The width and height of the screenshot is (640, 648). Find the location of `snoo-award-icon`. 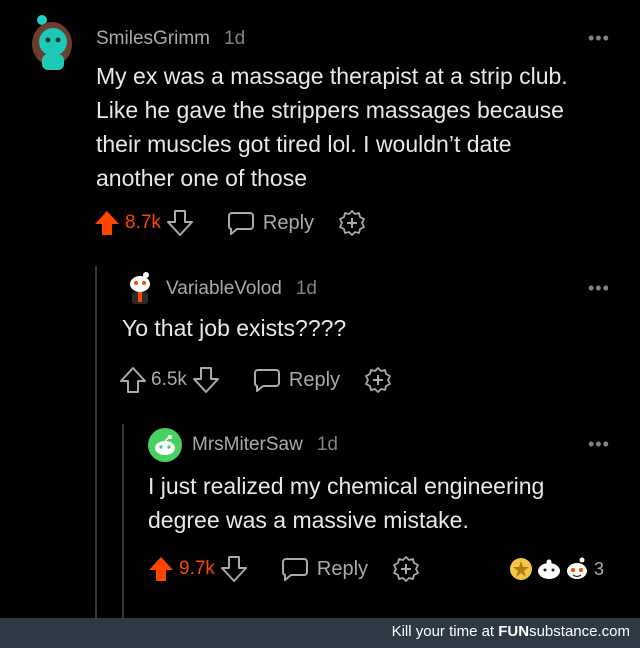

snoo-award-icon is located at coordinates (577, 569).